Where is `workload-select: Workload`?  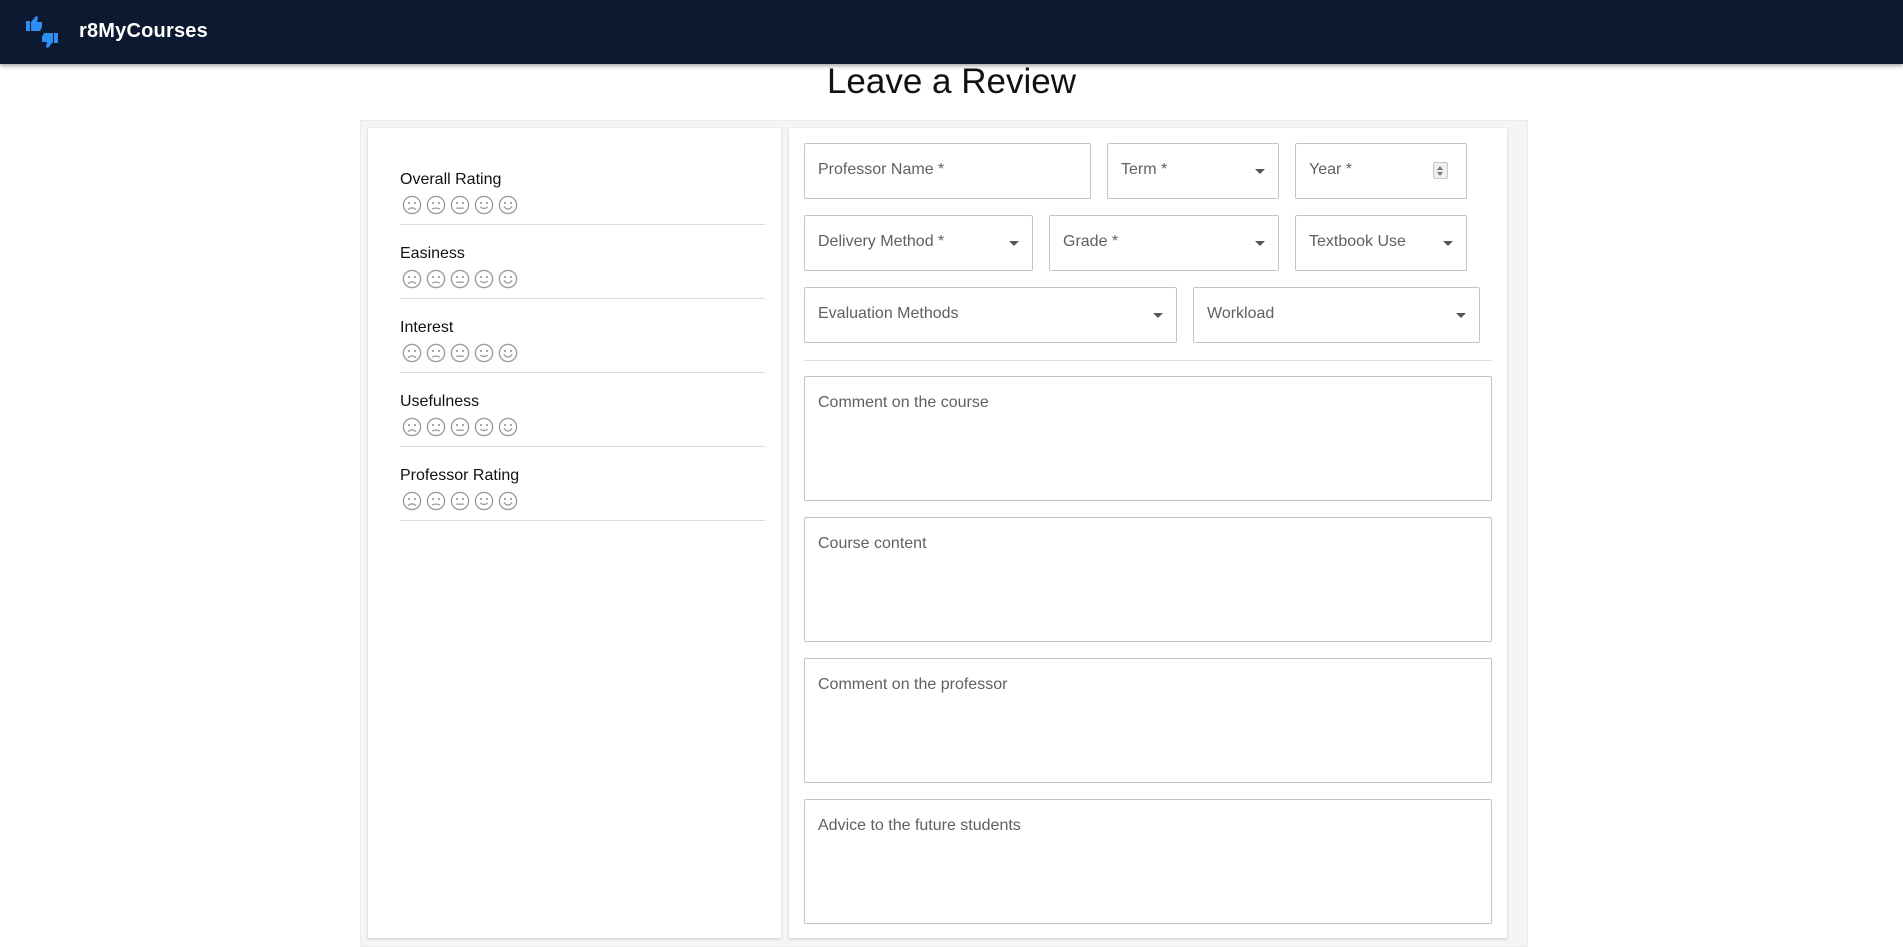 workload-select: Workload is located at coordinates (1336, 315).